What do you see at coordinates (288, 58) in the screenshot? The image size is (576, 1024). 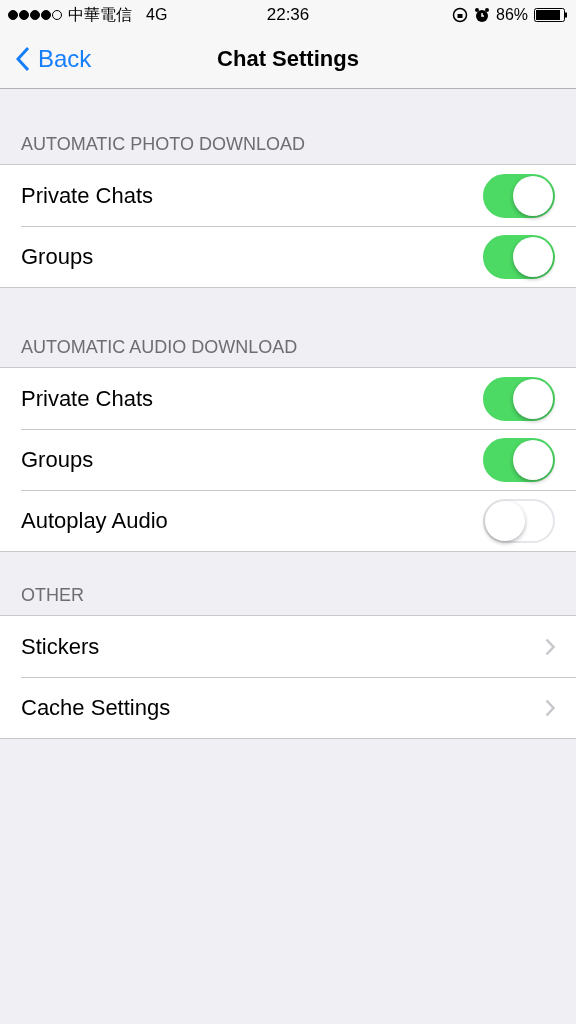 I see `screen-title: Chat Settings` at bounding box center [288, 58].